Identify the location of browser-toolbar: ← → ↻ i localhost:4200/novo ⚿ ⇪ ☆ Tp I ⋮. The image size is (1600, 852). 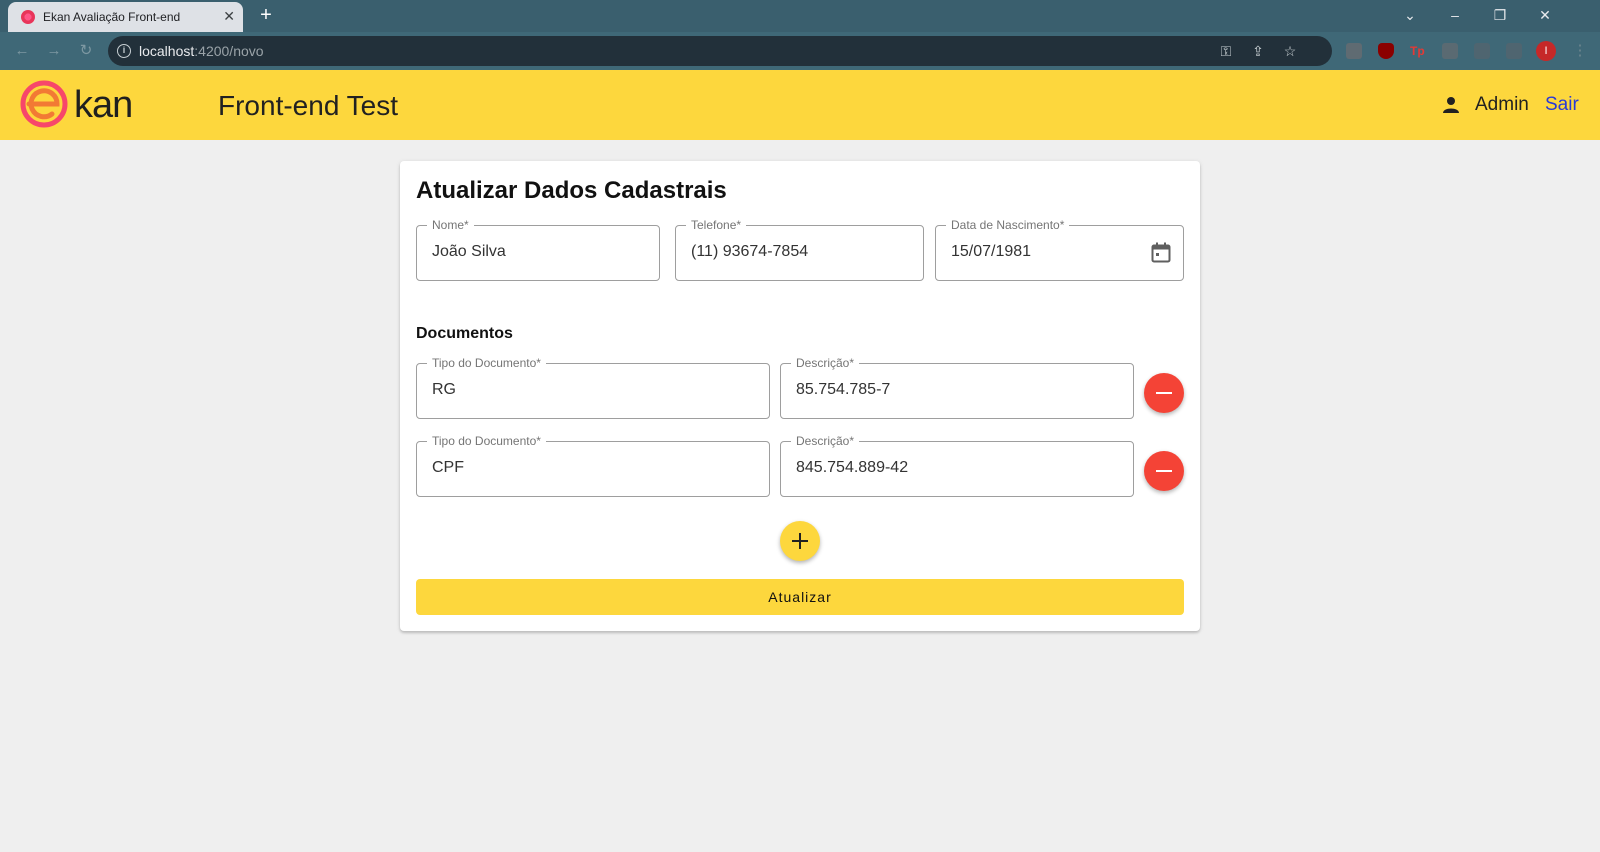
(800, 51).